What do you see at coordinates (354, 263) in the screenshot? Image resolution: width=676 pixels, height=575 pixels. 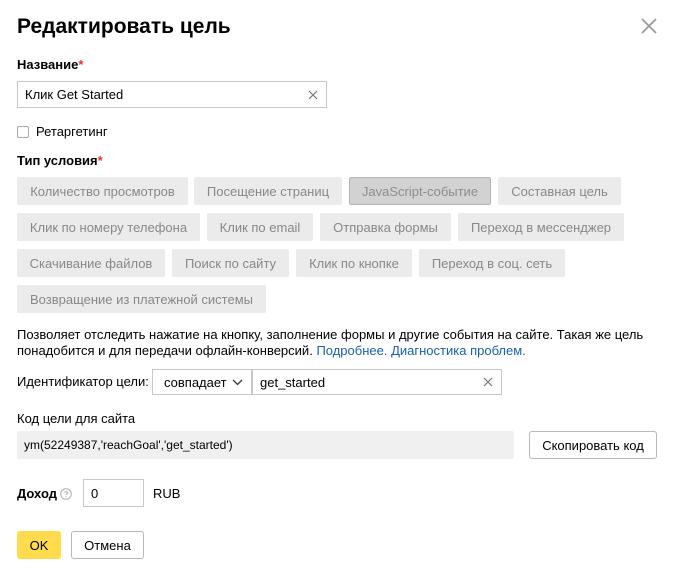 I see `condition-button-click: Клик по кнопке` at bounding box center [354, 263].